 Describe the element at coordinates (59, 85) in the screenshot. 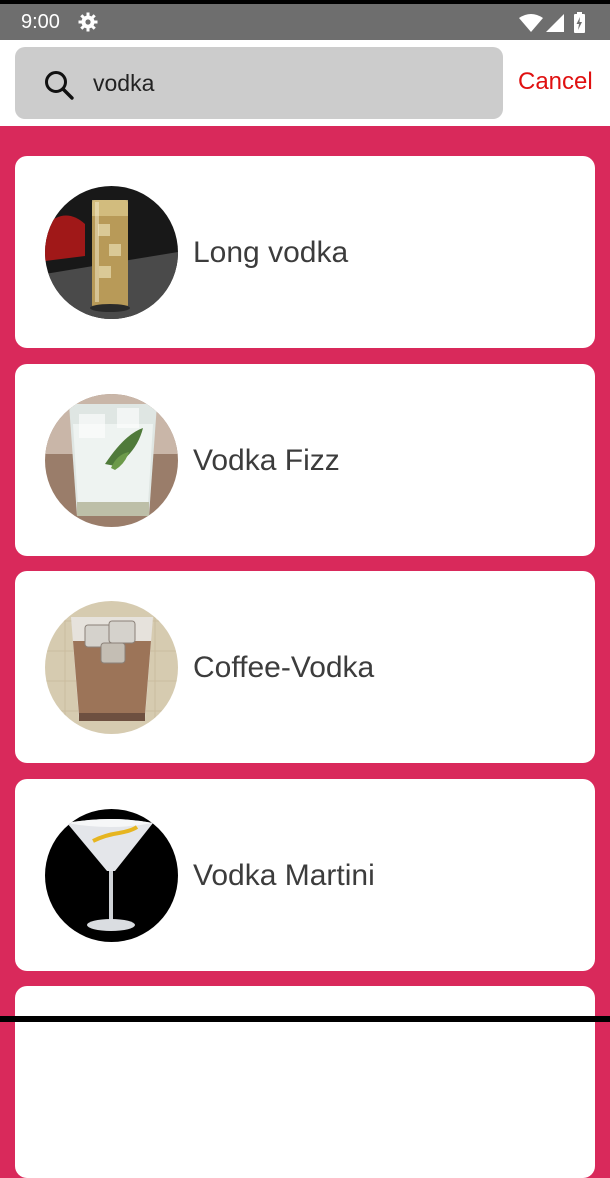

I see `search-icon` at that location.